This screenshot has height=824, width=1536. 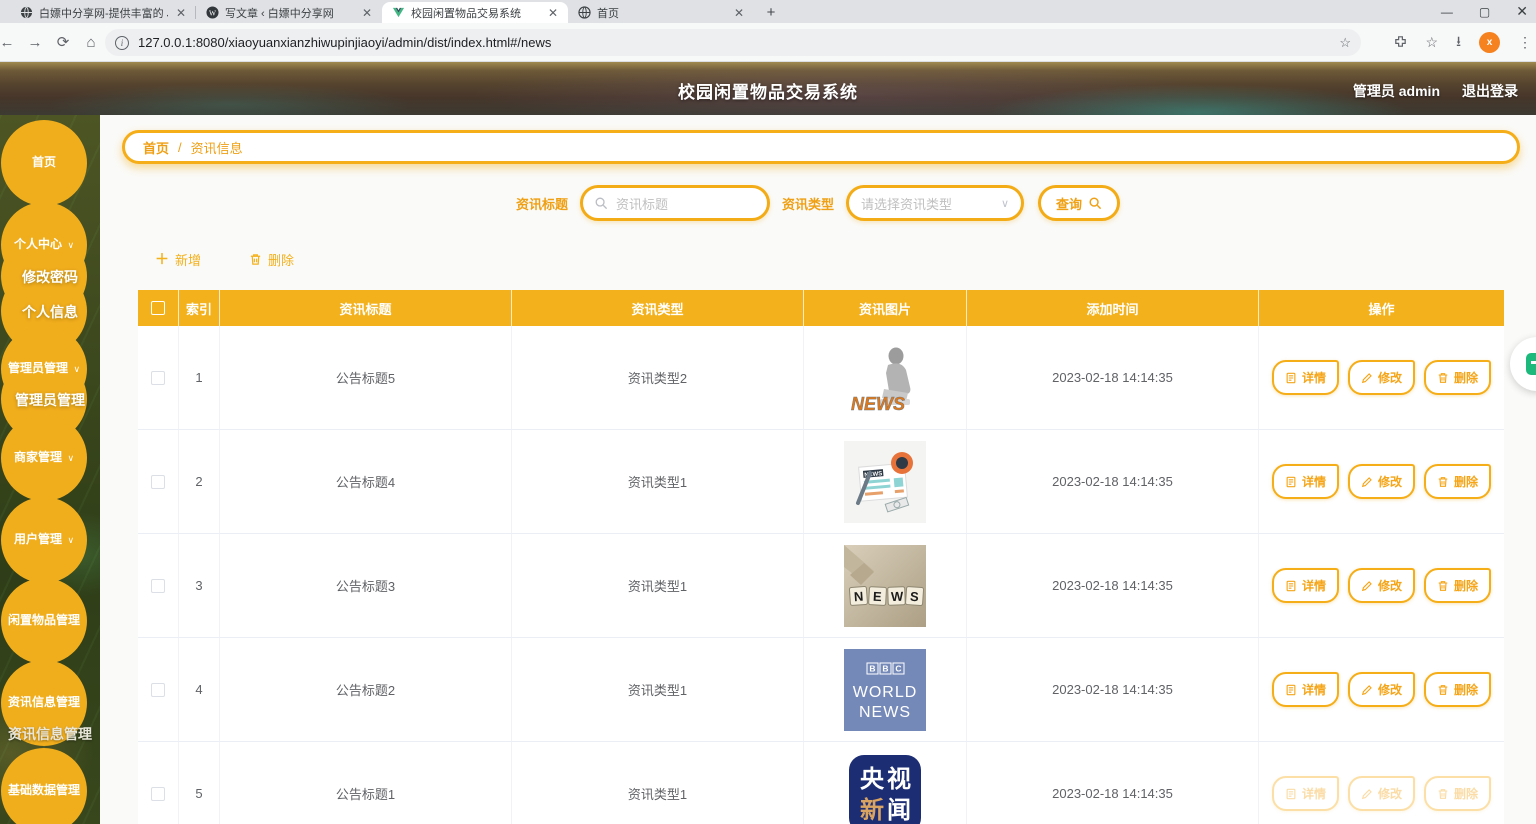 I want to click on logout-link: 退出登录, so click(x=1490, y=91).